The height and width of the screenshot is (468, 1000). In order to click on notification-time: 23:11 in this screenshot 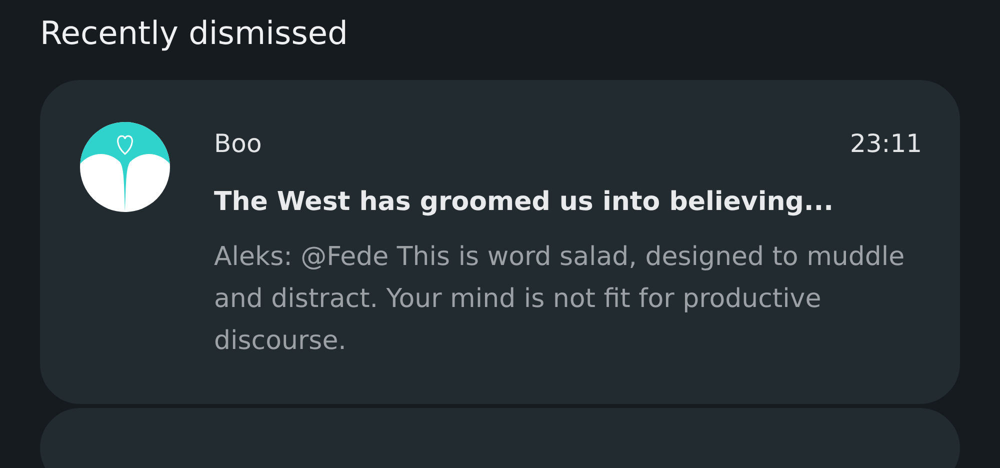, I will do `click(886, 144)`.